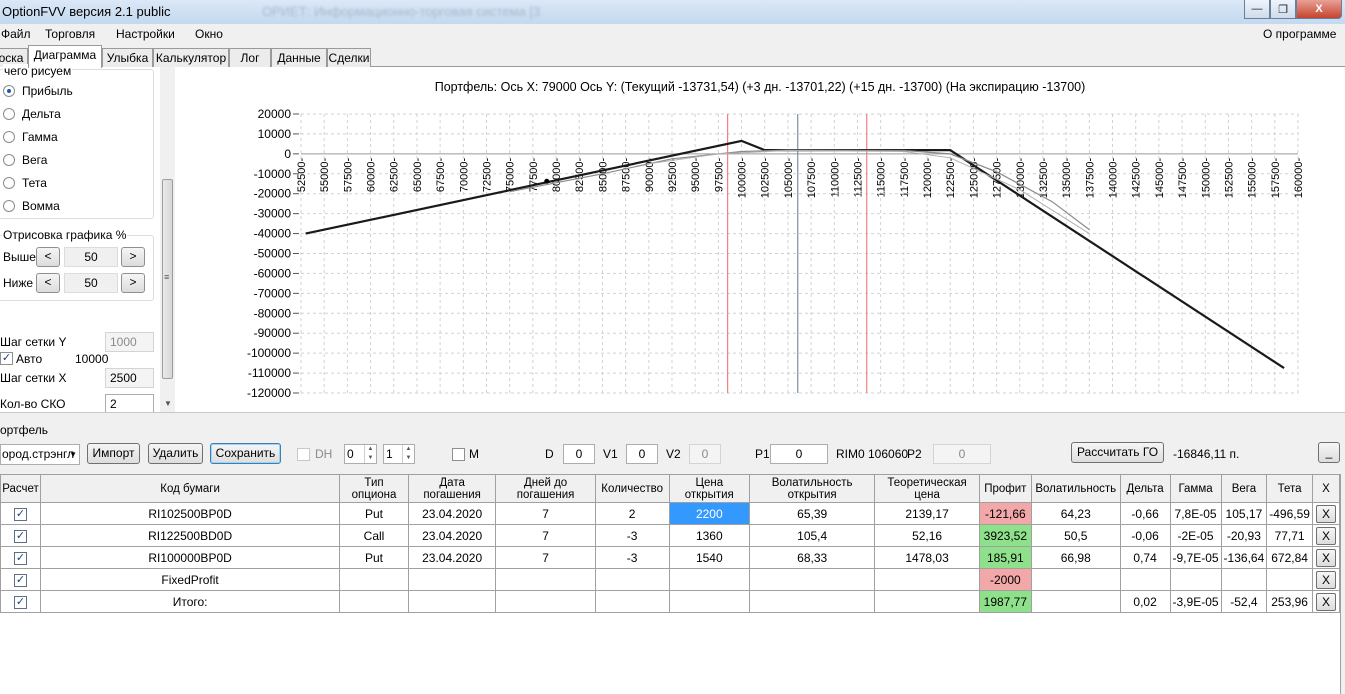 The width and height of the screenshot is (1345, 694). What do you see at coordinates (812, 513) in the screenshot?
I see `vol-open-cell: 65,39` at bounding box center [812, 513].